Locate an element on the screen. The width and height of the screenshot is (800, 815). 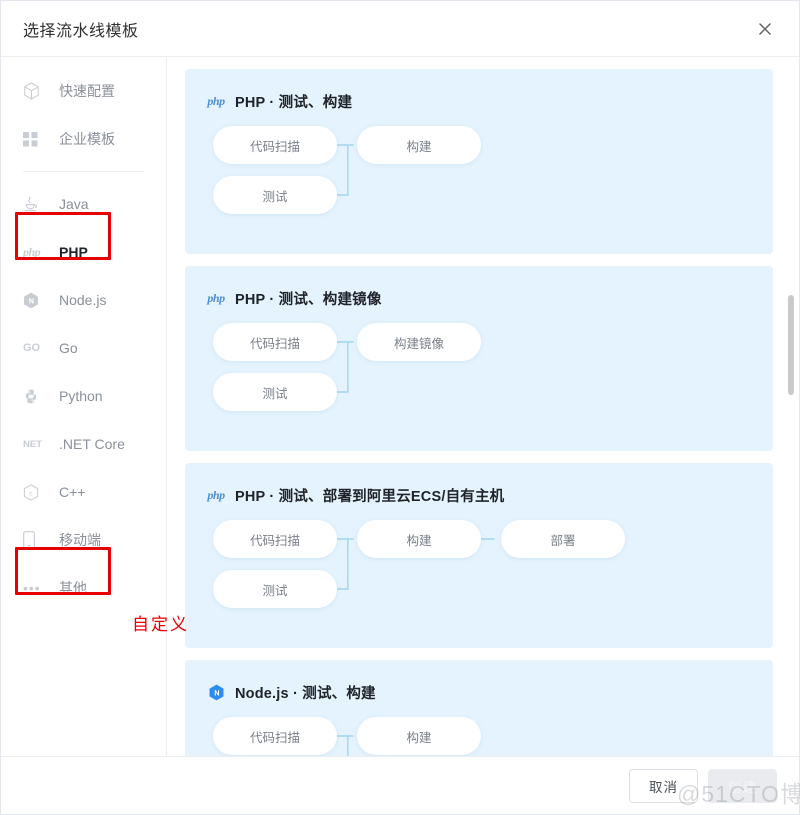
pipeline-node: 构建镜像 is located at coordinates (419, 342).